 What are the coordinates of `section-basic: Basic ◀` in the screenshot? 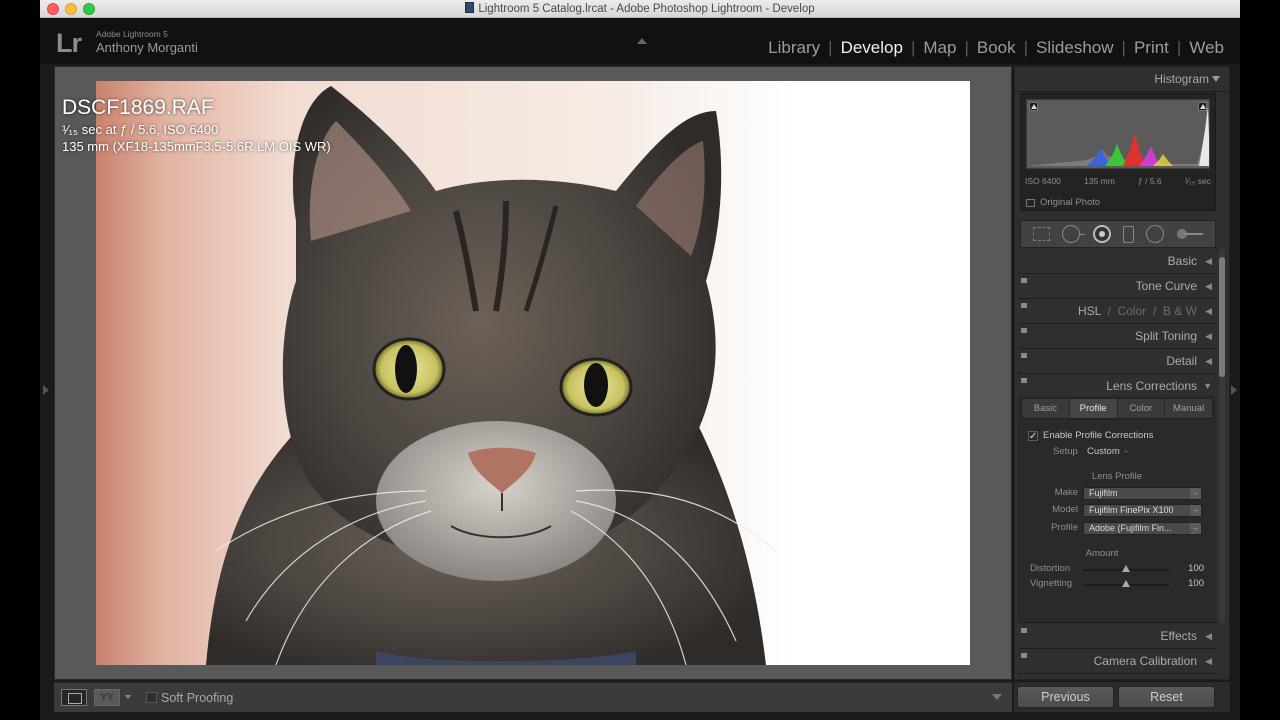 It's located at (1117, 261).